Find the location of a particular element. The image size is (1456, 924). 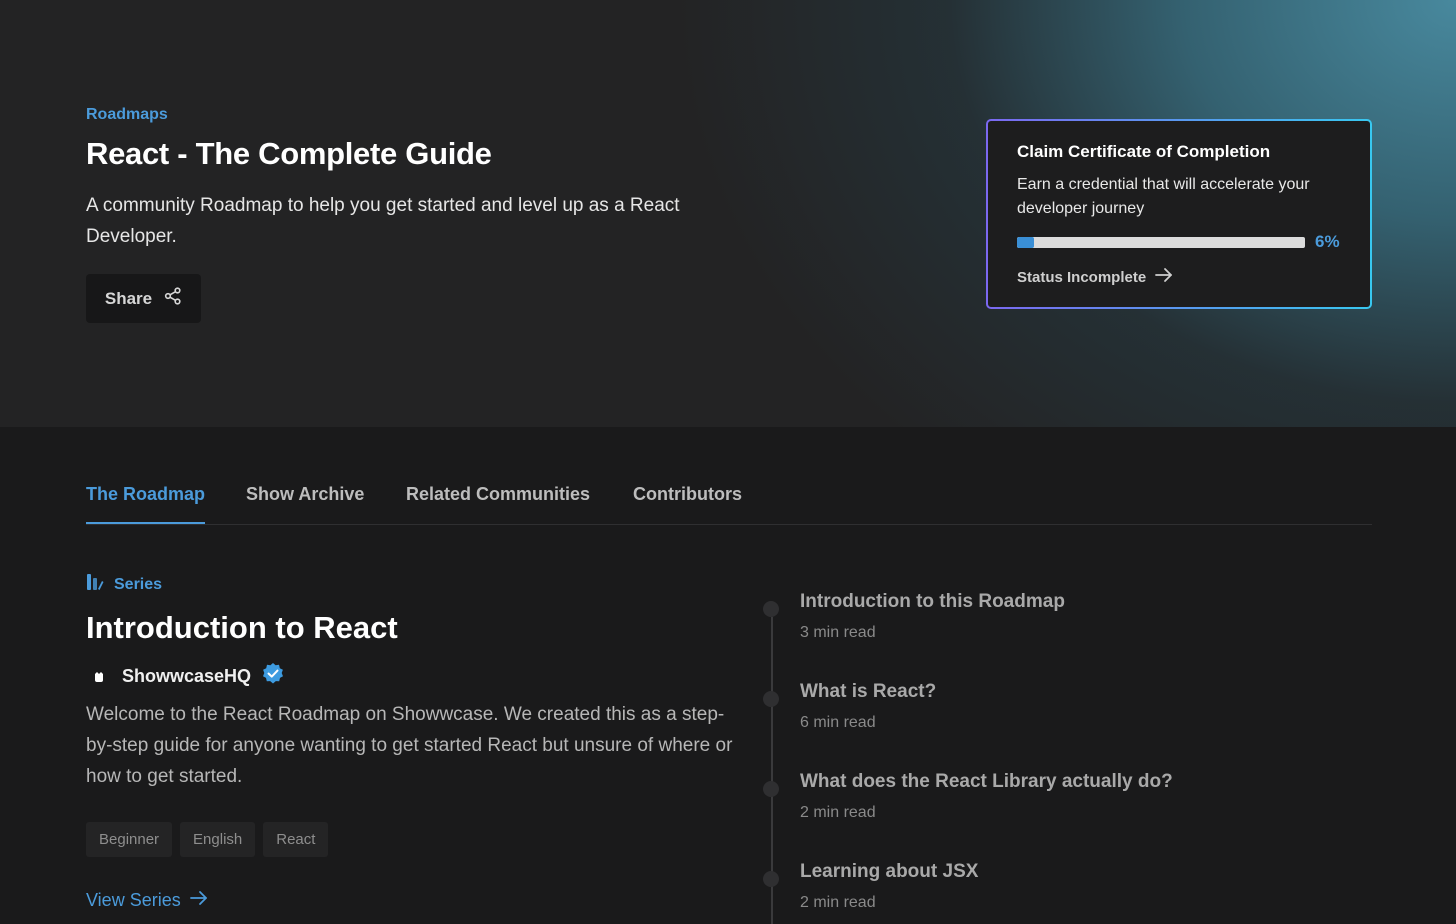

series-title: Introduction to React is located at coordinates (242, 628).